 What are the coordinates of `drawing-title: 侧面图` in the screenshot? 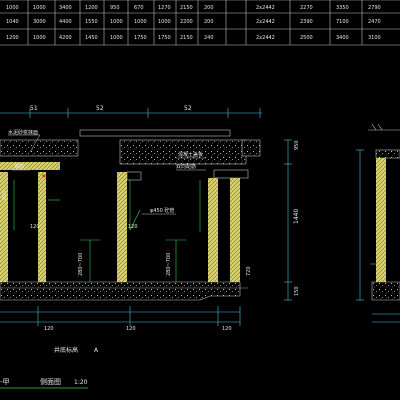 It's located at (50, 381).